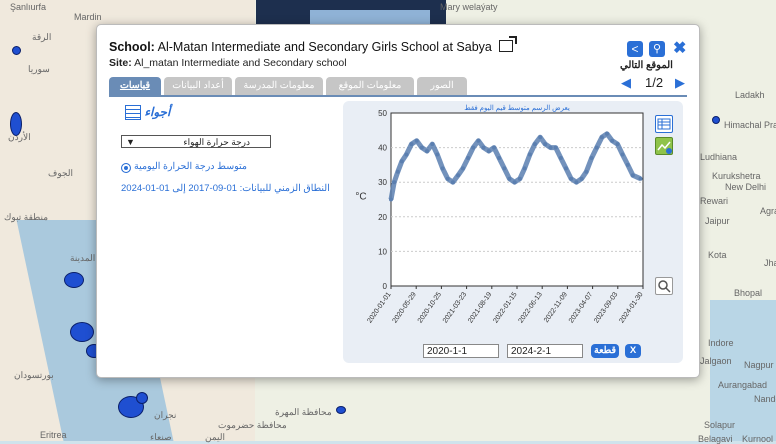  What do you see at coordinates (382, 182) in the screenshot?
I see `y-tick-label: 30` at bounding box center [382, 182].